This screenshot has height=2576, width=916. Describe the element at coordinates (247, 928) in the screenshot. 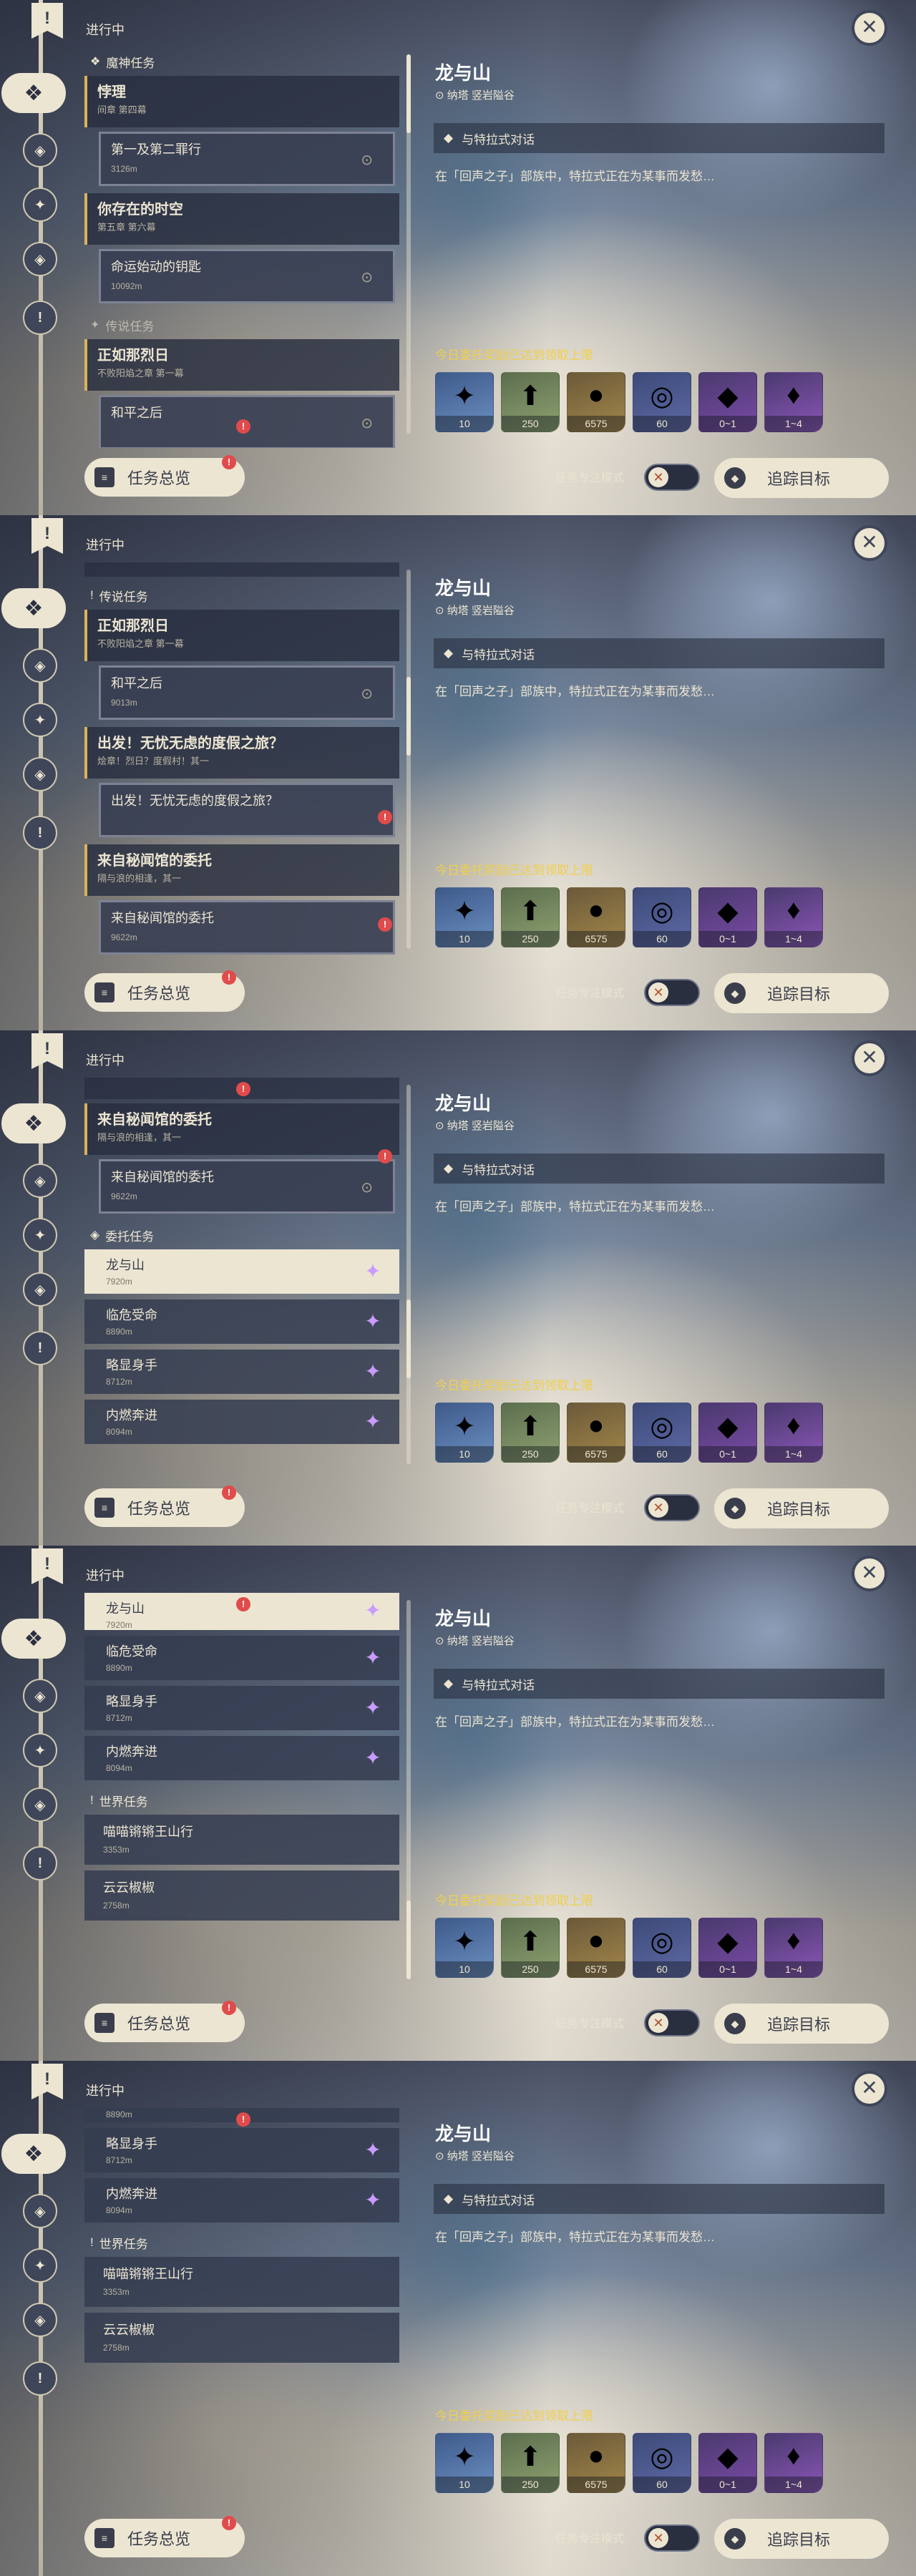

I see `quest-step: 来自秘闻馆的委托 9622m` at that location.